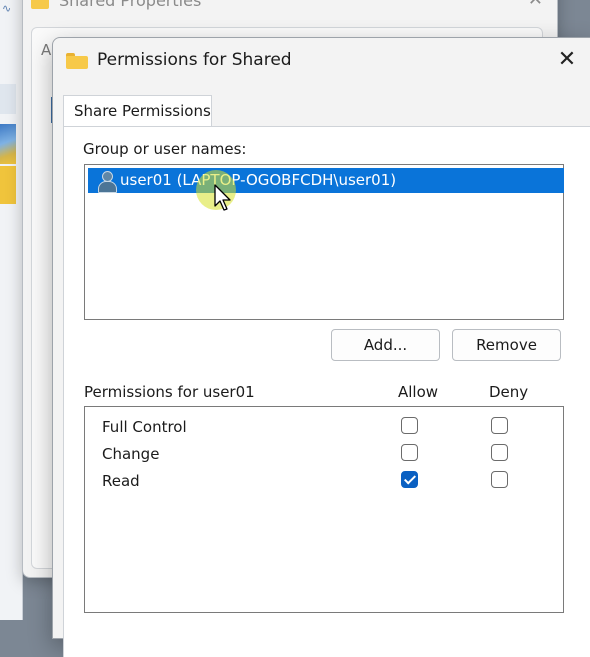 This screenshot has height=657, width=590. Describe the element at coordinates (131, 454) in the screenshot. I see `permission-name: Change` at that location.